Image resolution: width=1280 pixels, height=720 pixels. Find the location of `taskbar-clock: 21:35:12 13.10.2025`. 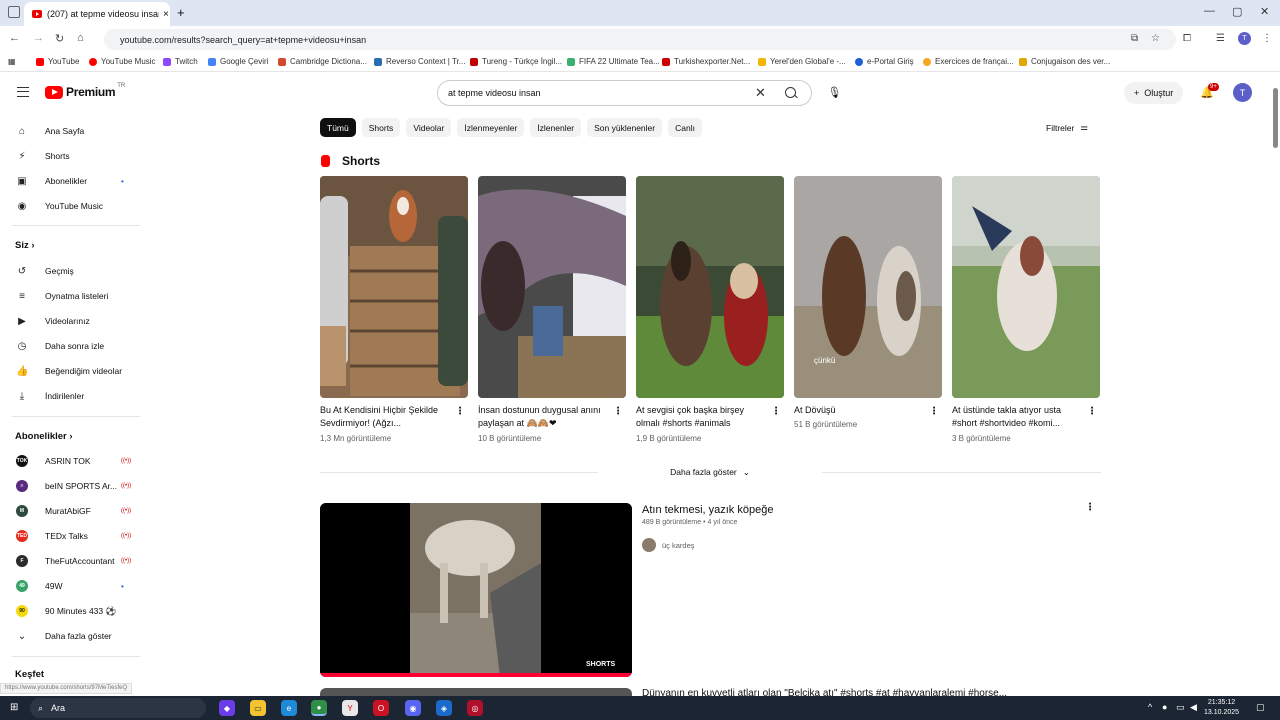

taskbar-clock: 21:35:12 13.10.2025 is located at coordinates (1221, 708).